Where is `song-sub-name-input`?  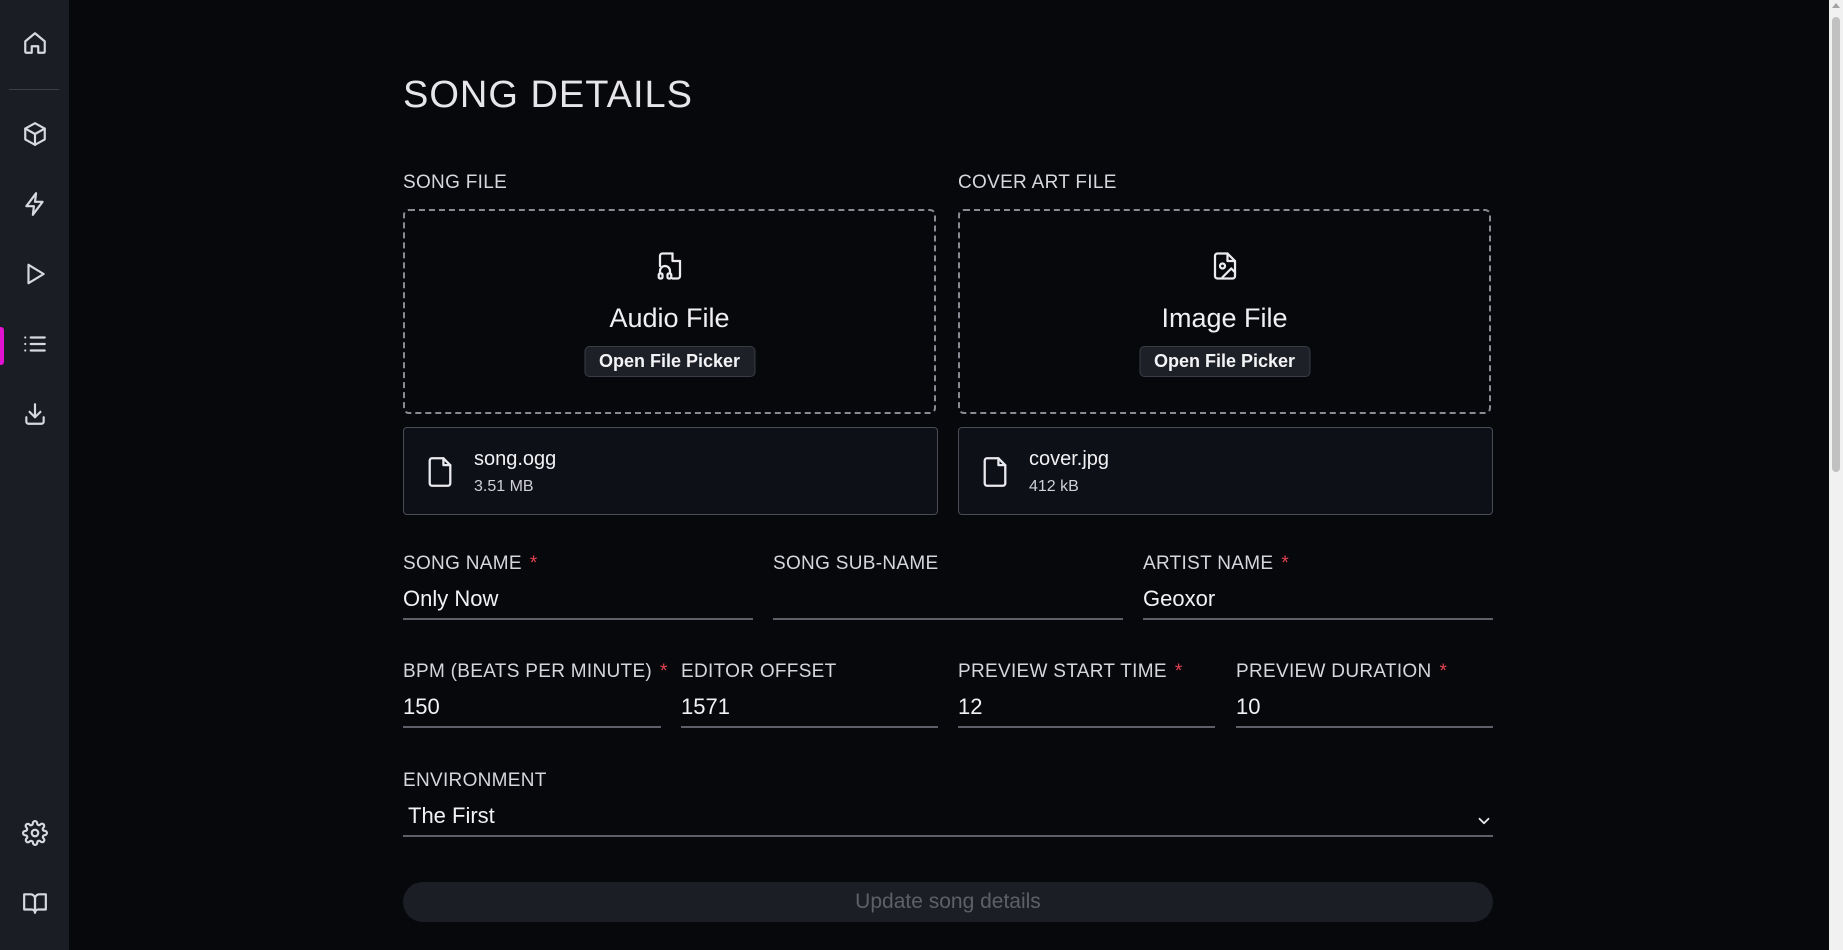 song-sub-name-input is located at coordinates (948, 602).